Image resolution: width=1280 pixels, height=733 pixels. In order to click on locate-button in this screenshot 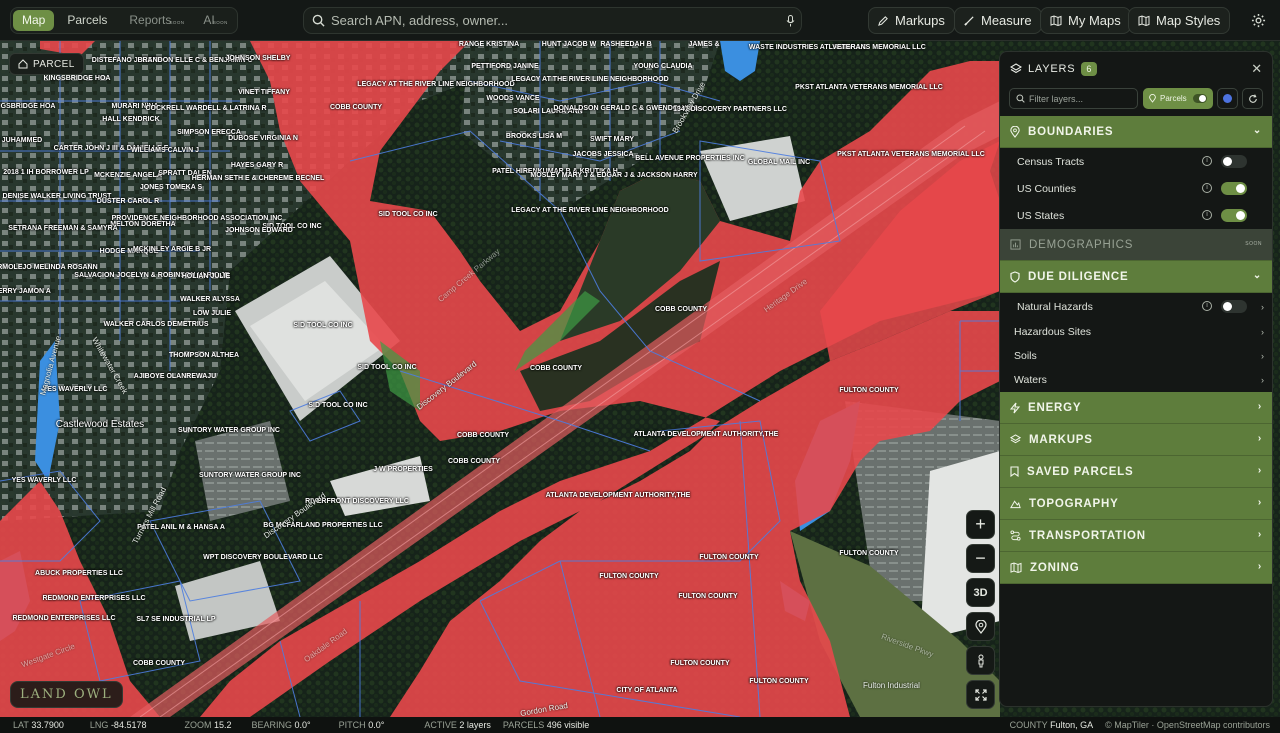, I will do `click(980, 626)`.